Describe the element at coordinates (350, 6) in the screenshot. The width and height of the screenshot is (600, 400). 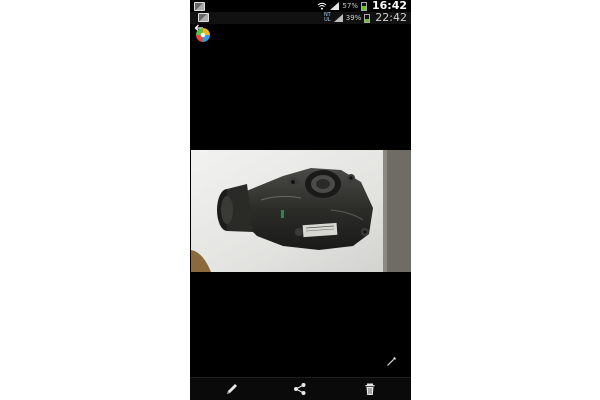
I see `battery-percent: 57%` at that location.